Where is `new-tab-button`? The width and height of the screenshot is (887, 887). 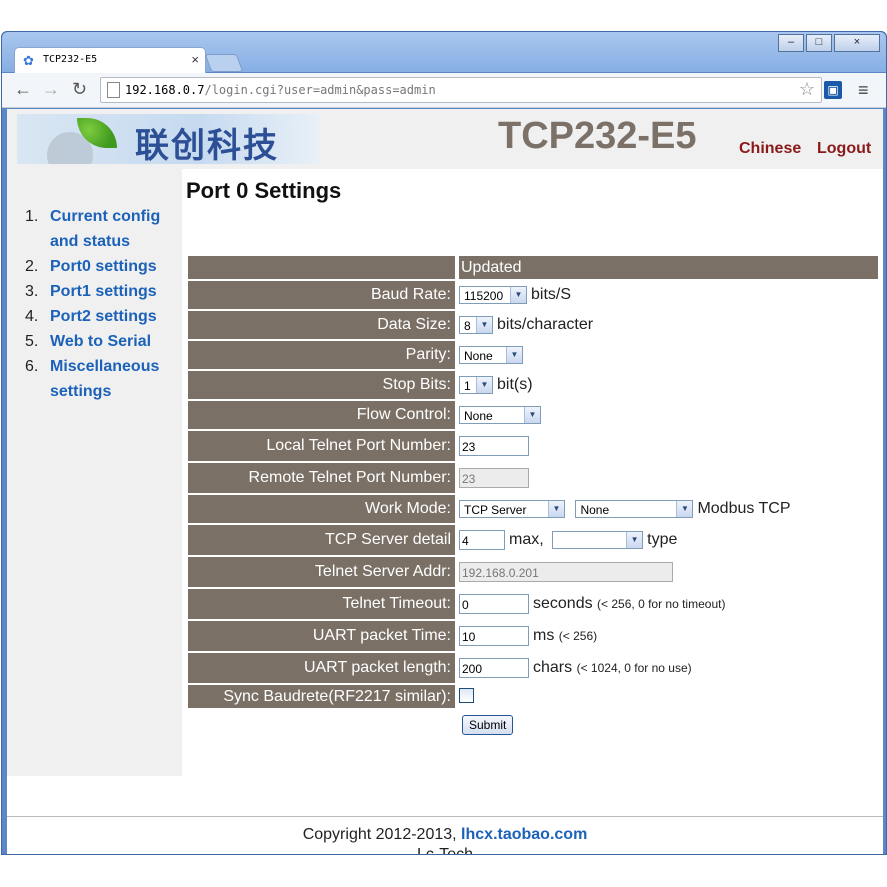
new-tab-button is located at coordinates (224, 63).